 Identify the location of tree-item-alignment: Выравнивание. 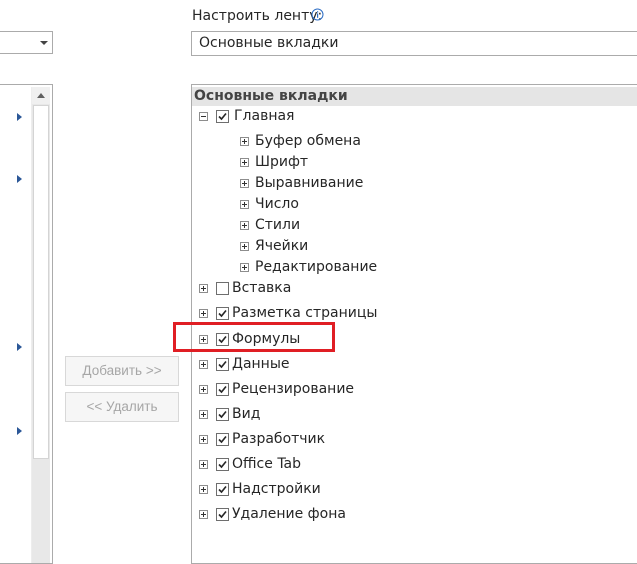
(412, 184).